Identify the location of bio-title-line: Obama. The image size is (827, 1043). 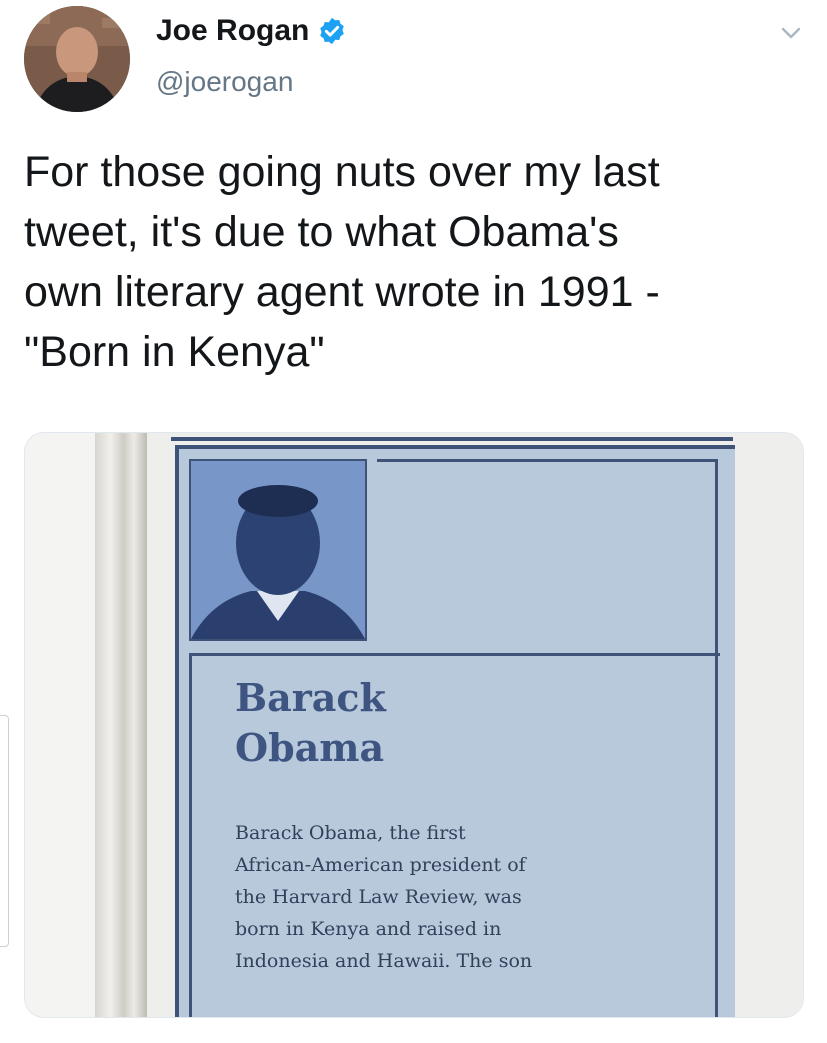
(310, 747).